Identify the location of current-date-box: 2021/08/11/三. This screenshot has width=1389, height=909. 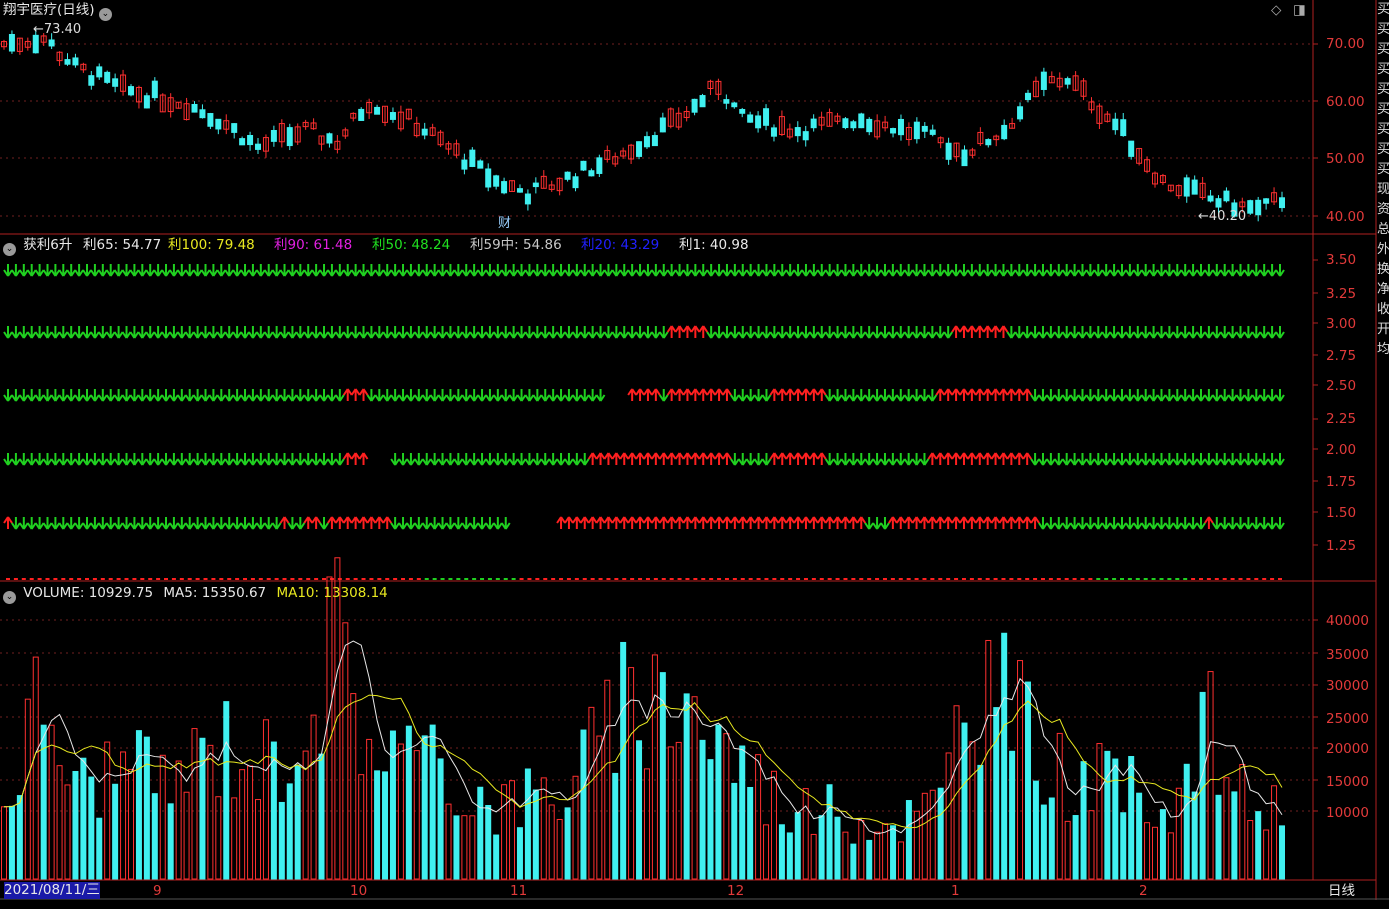
(52, 890).